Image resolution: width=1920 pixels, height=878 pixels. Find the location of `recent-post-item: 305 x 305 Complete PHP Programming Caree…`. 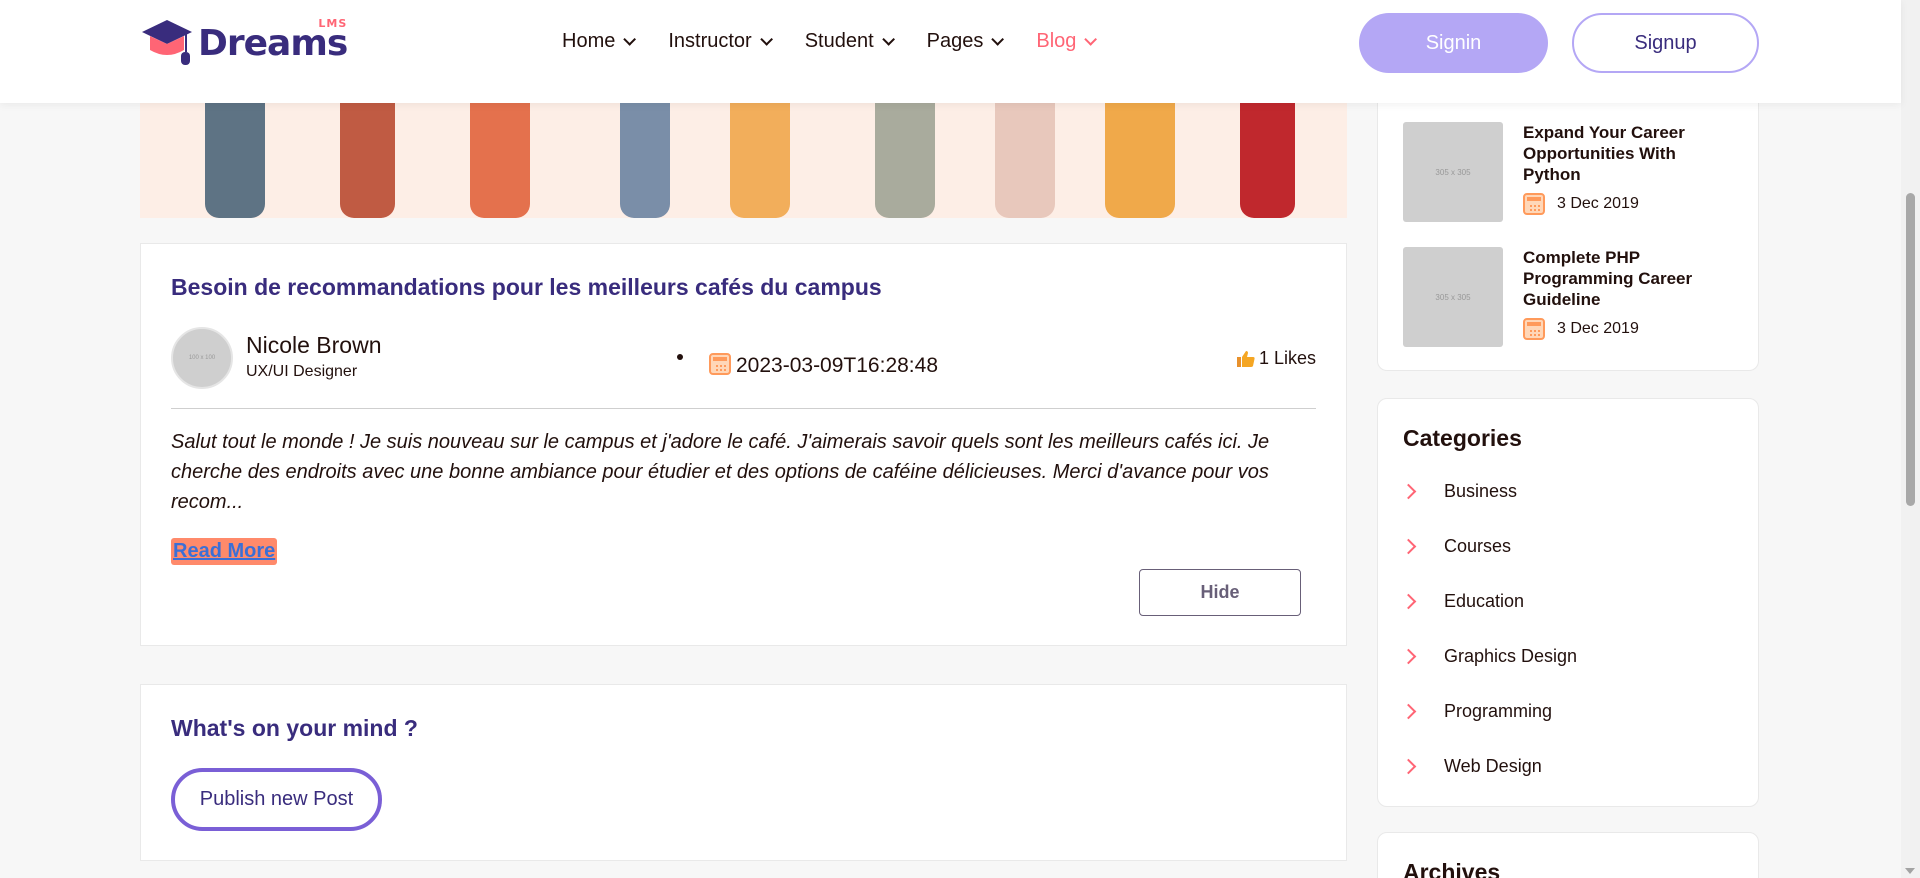

recent-post-item: 305 x 305 Complete PHP Programming Caree… is located at coordinates (1563, 297).